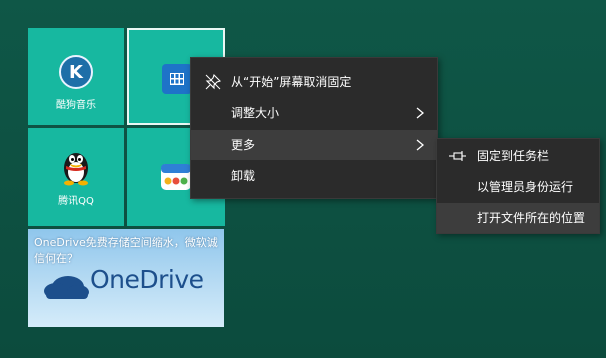 The height and width of the screenshot is (358, 606). Describe the element at coordinates (525, 187) in the screenshot. I see `submenu-item-label: 以管理员身份运行` at that location.